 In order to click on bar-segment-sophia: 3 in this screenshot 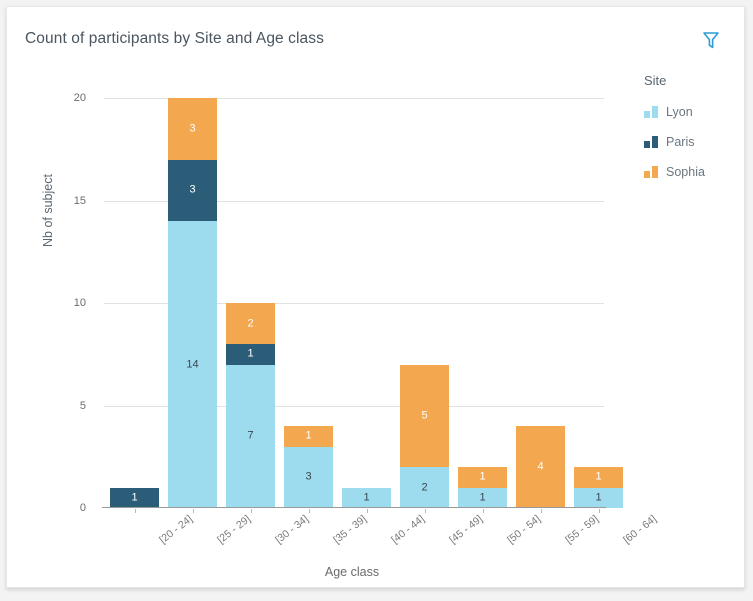, I will do `click(192, 129)`.